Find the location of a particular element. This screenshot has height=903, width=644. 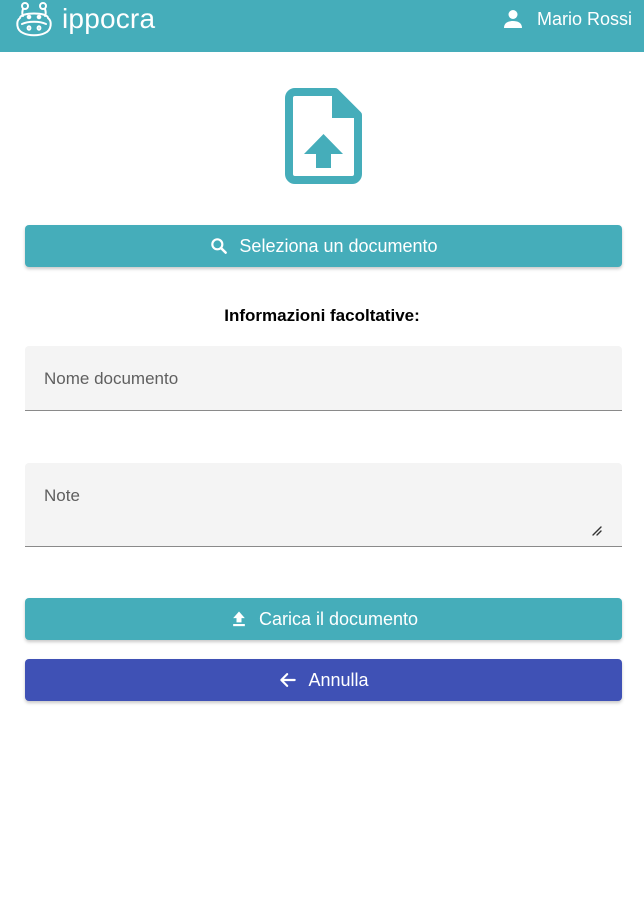

resize-handle-icon is located at coordinates (597, 531).